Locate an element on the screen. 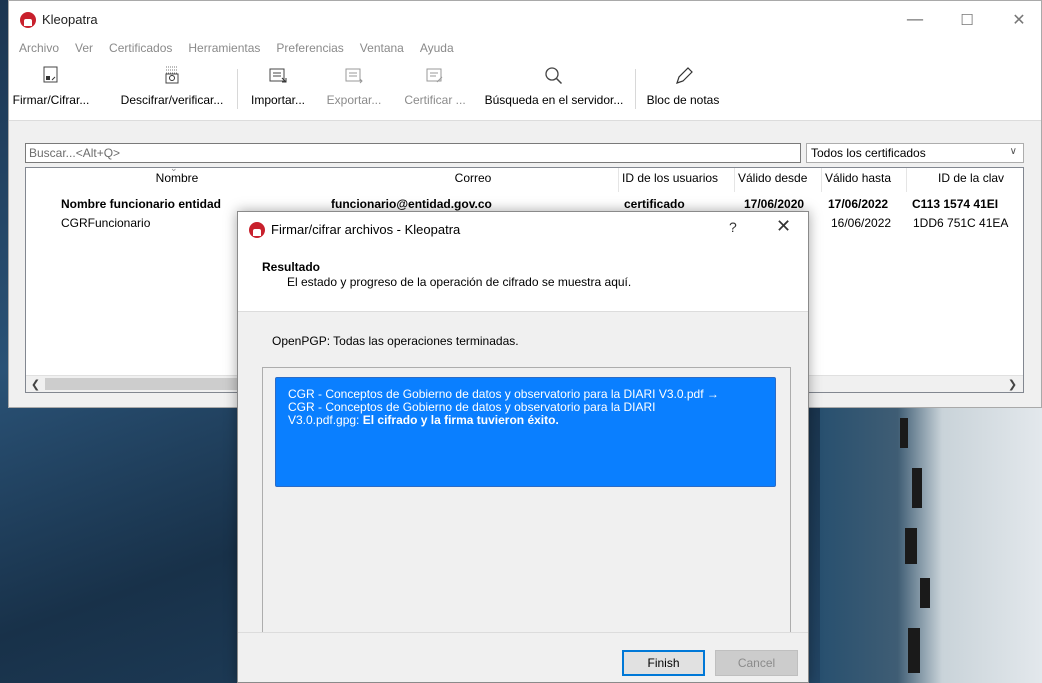 Image resolution: width=1042 pixels, height=683 pixels. menu-ayuda: Ayuda is located at coordinates (437, 49).